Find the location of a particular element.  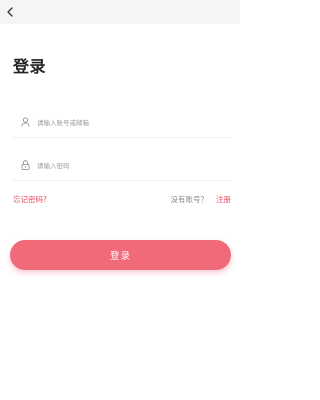

password-field is located at coordinates (122, 166).